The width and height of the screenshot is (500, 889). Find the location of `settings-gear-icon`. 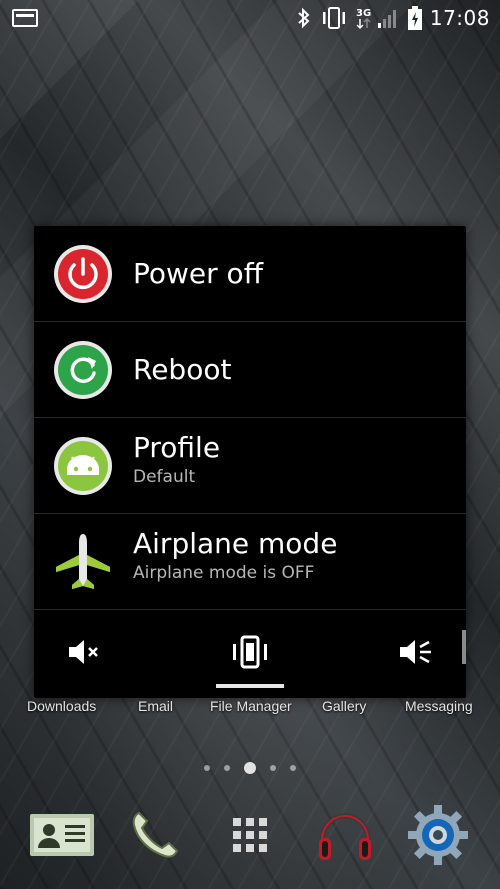

settings-gear-icon is located at coordinates (438, 835).